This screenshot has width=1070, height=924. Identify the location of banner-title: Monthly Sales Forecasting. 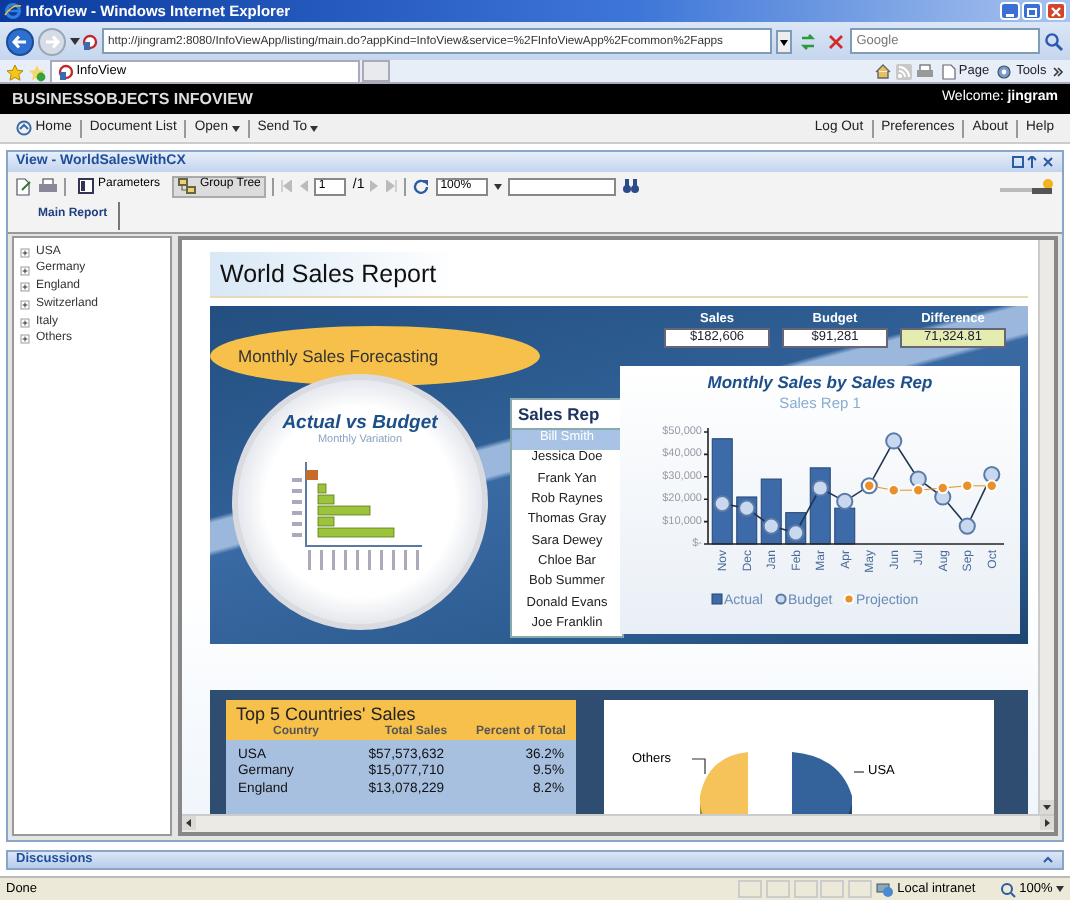
(338, 356).